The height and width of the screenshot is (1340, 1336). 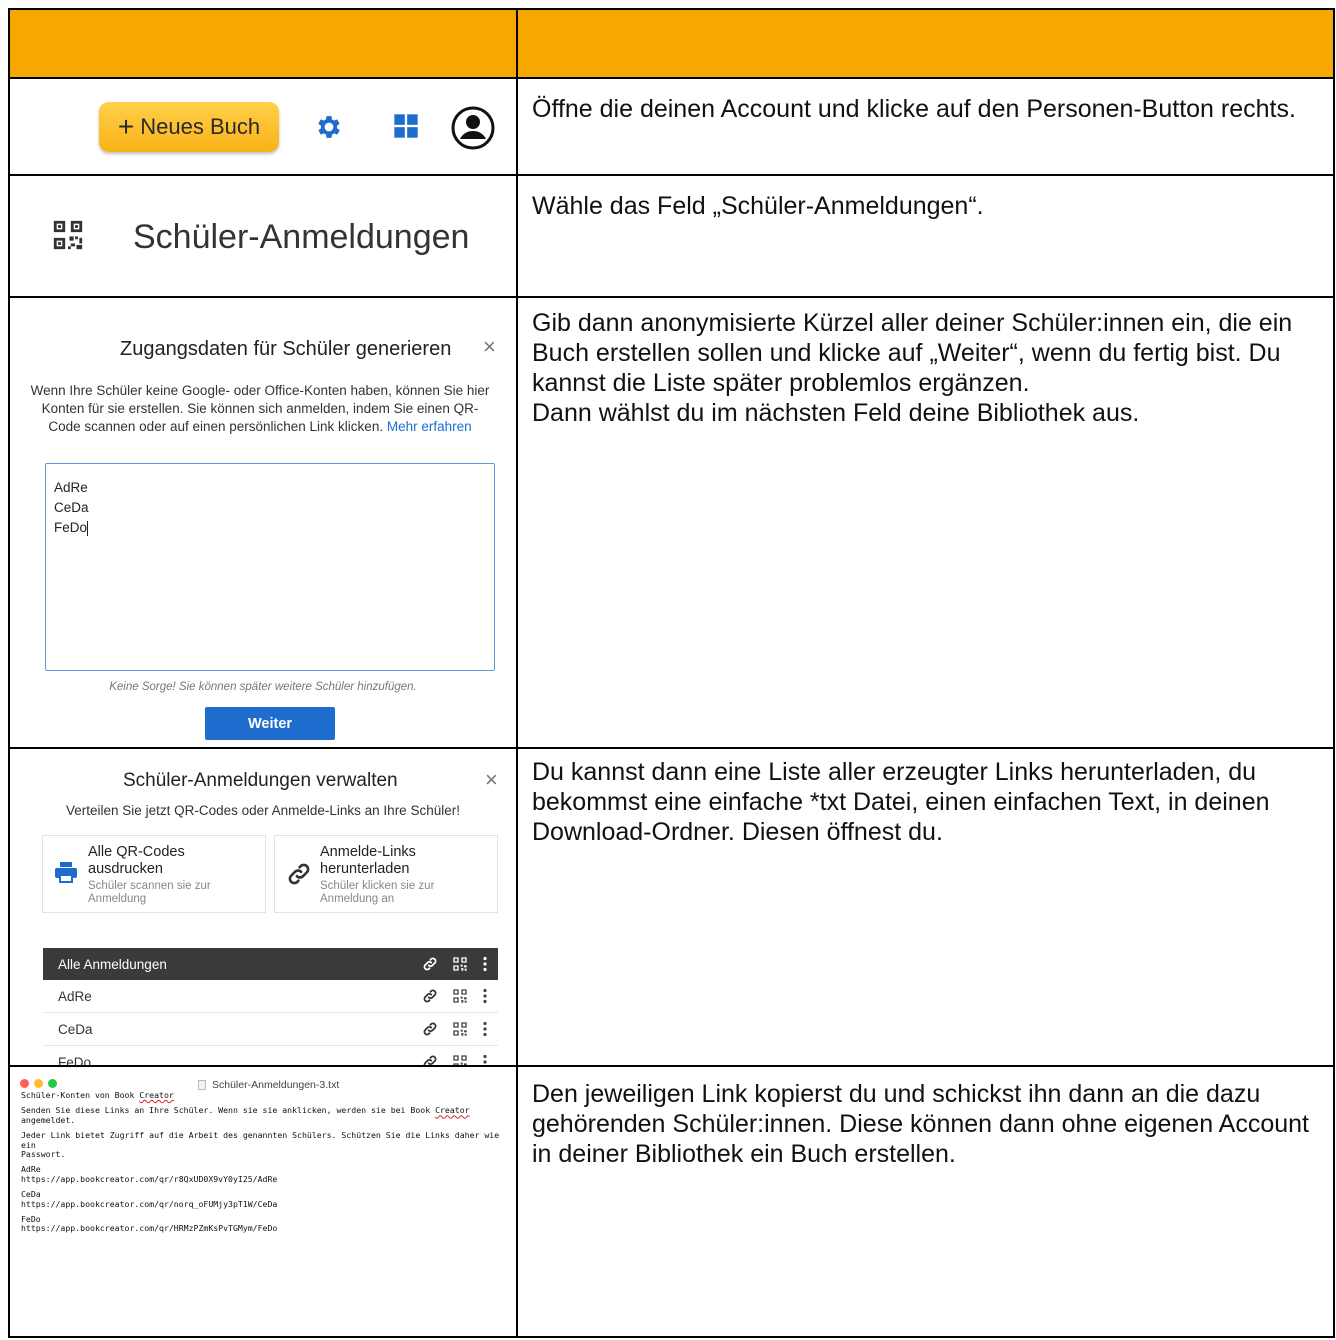 I want to click on continue-button: Weiter, so click(x=270, y=723).